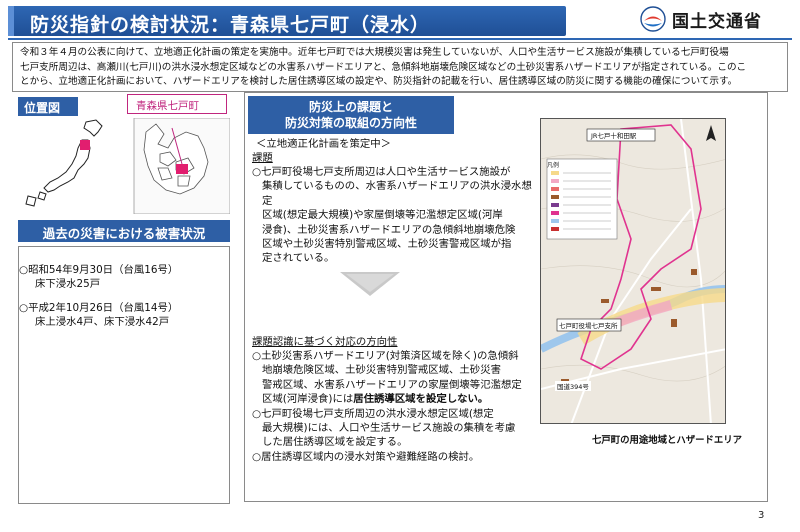  I want to click on policy-line: 区域(河岸浸食)には居住誘導区域を設定しない。, so click(397, 399).